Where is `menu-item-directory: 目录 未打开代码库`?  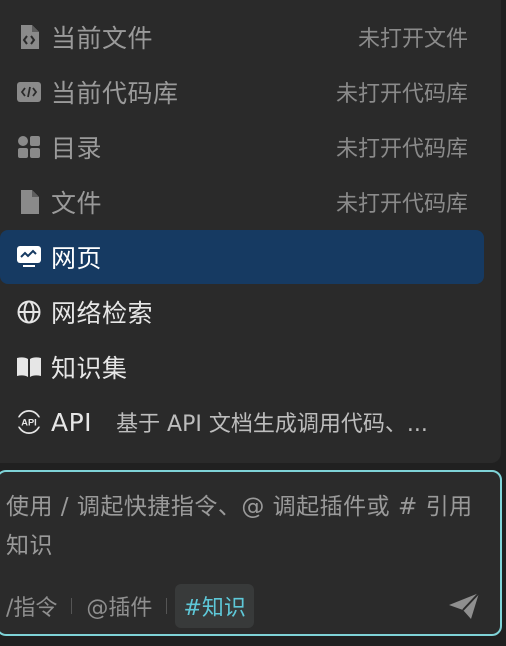 menu-item-directory: 目录 未打开代码库 is located at coordinates (242, 147).